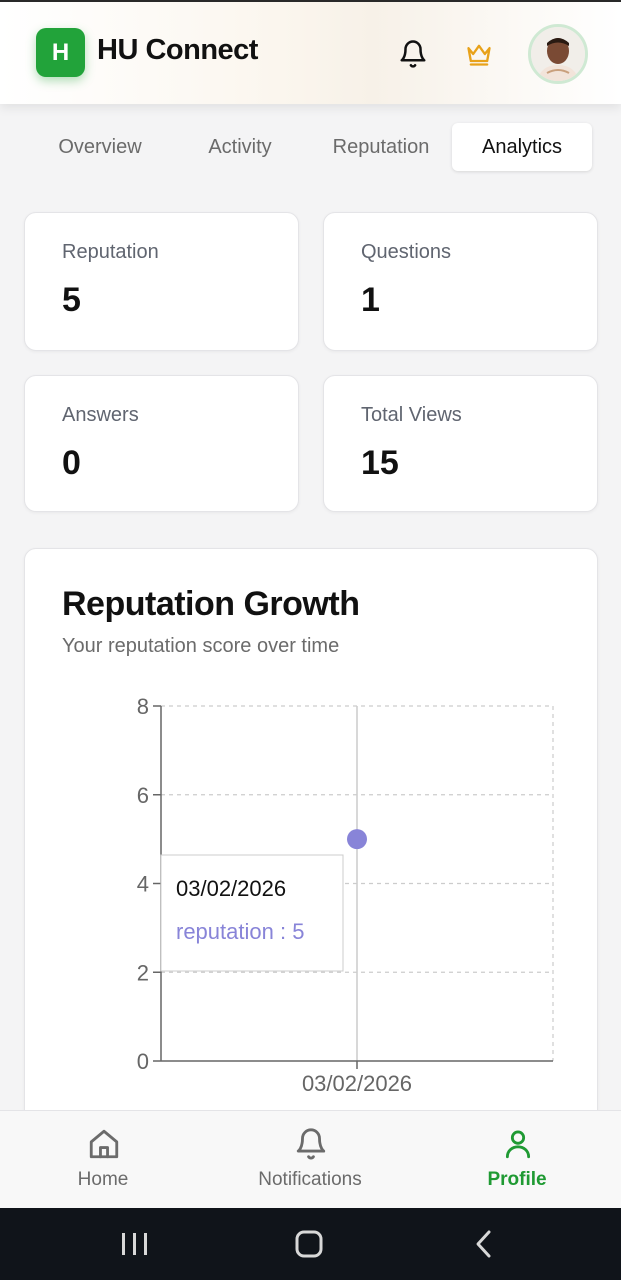 The height and width of the screenshot is (1280, 621). Describe the element at coordinates (240, 147) in the screenshot. I see `tab-activity: Activity` at that location.